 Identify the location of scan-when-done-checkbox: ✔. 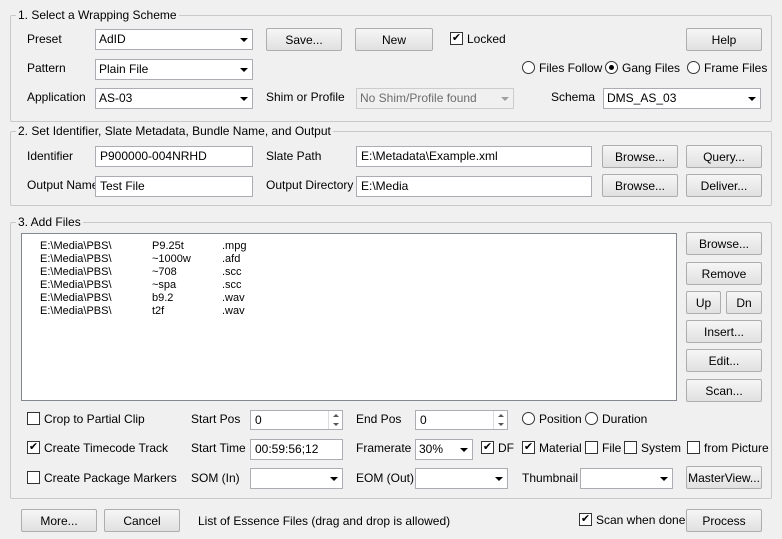
(585, 519).